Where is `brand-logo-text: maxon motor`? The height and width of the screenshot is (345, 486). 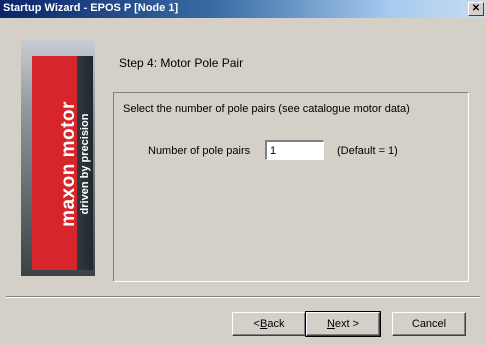
brand-logo-text: maxon motor is located at coordinates (68, 164).